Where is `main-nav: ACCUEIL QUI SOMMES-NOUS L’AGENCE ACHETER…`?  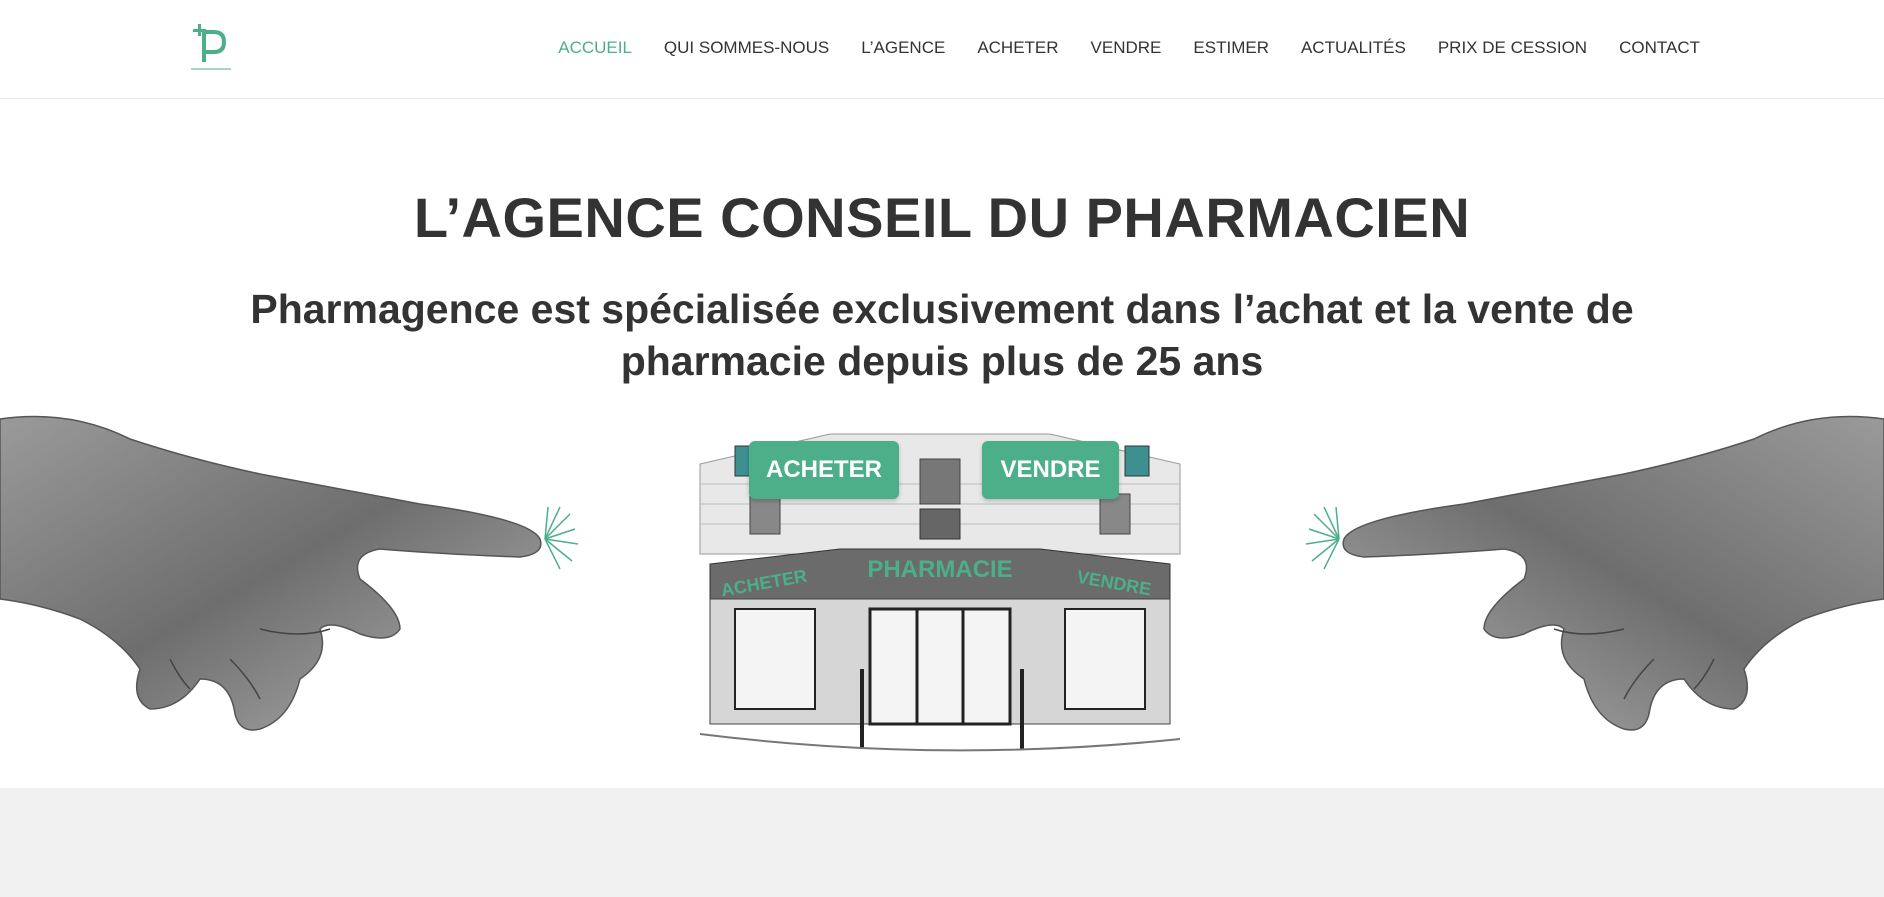
main-nav: ACCUEIL QUI SOMMES-NOUS L’AGENCE ACHETER… is located at coordinates (1113, 48).